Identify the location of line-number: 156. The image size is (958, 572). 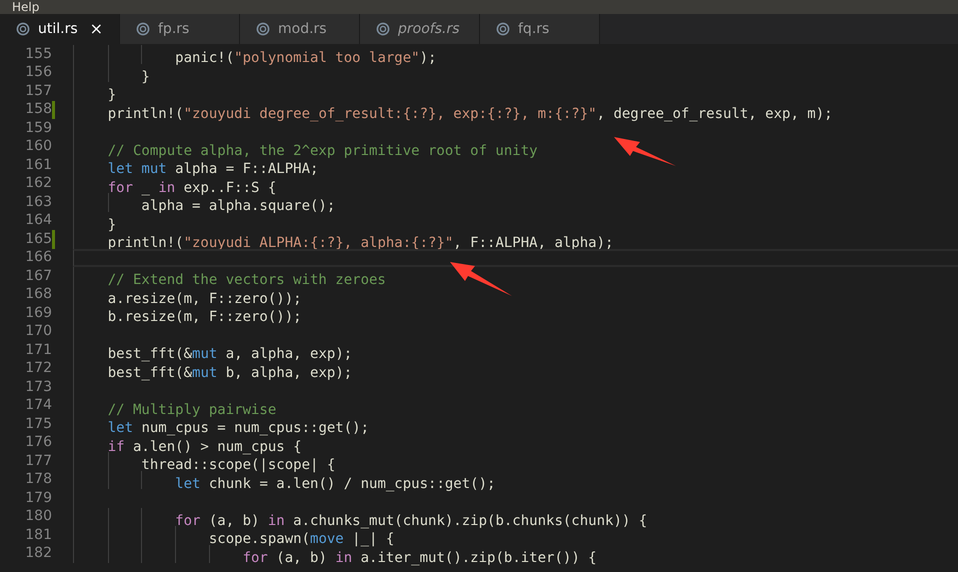
(38, 72).